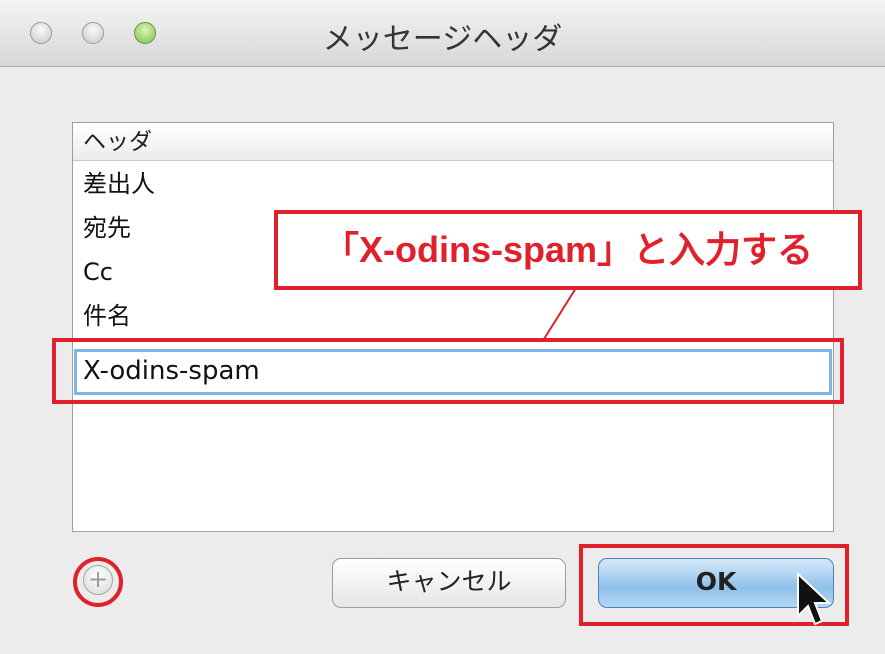 The image size is (885, 654). I want to click on annotation-callout: 「X-odins-spam」と入力する, so click(568, 250).